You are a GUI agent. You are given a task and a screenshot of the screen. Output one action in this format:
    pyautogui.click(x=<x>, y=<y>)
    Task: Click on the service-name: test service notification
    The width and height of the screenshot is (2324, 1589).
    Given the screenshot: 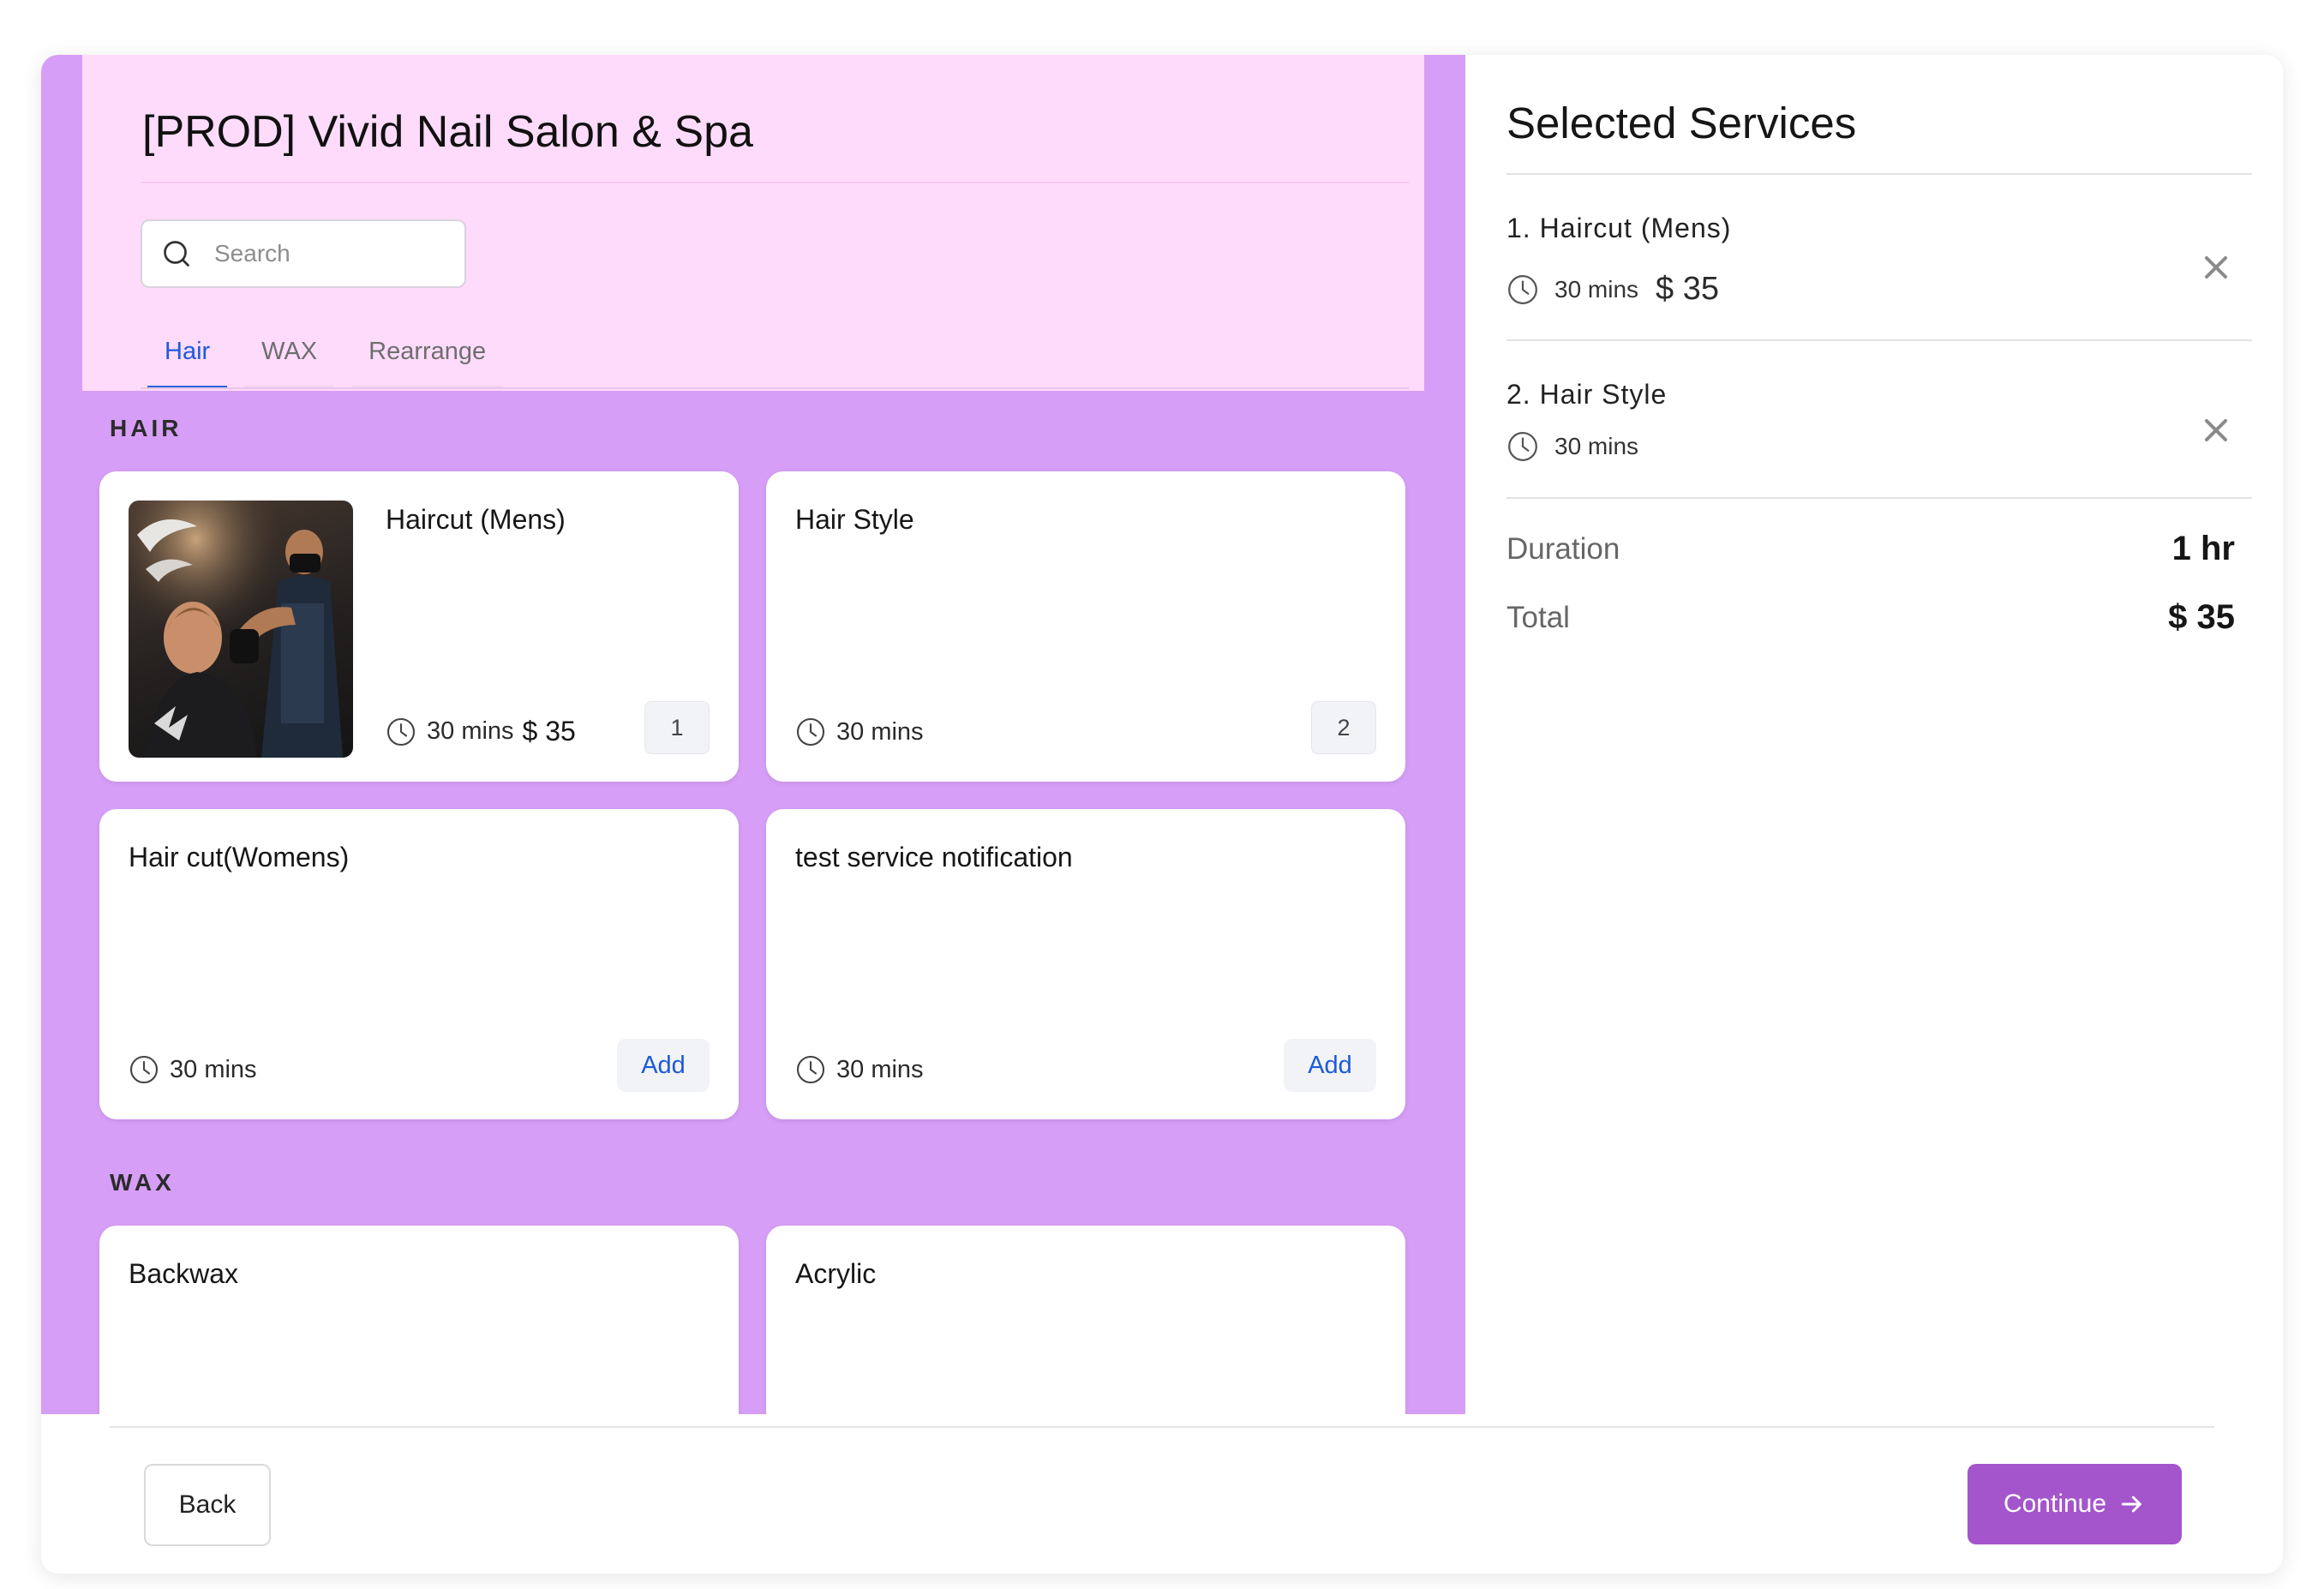 What is the action you would take?
    pyautogui.click(x=934, y=857)
    